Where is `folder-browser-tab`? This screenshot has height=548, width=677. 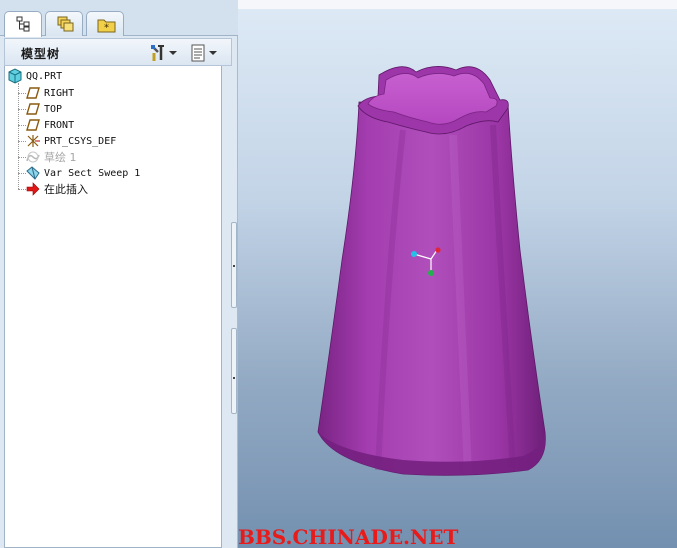 folder-browser-tab is located at coordinates (64, 23).